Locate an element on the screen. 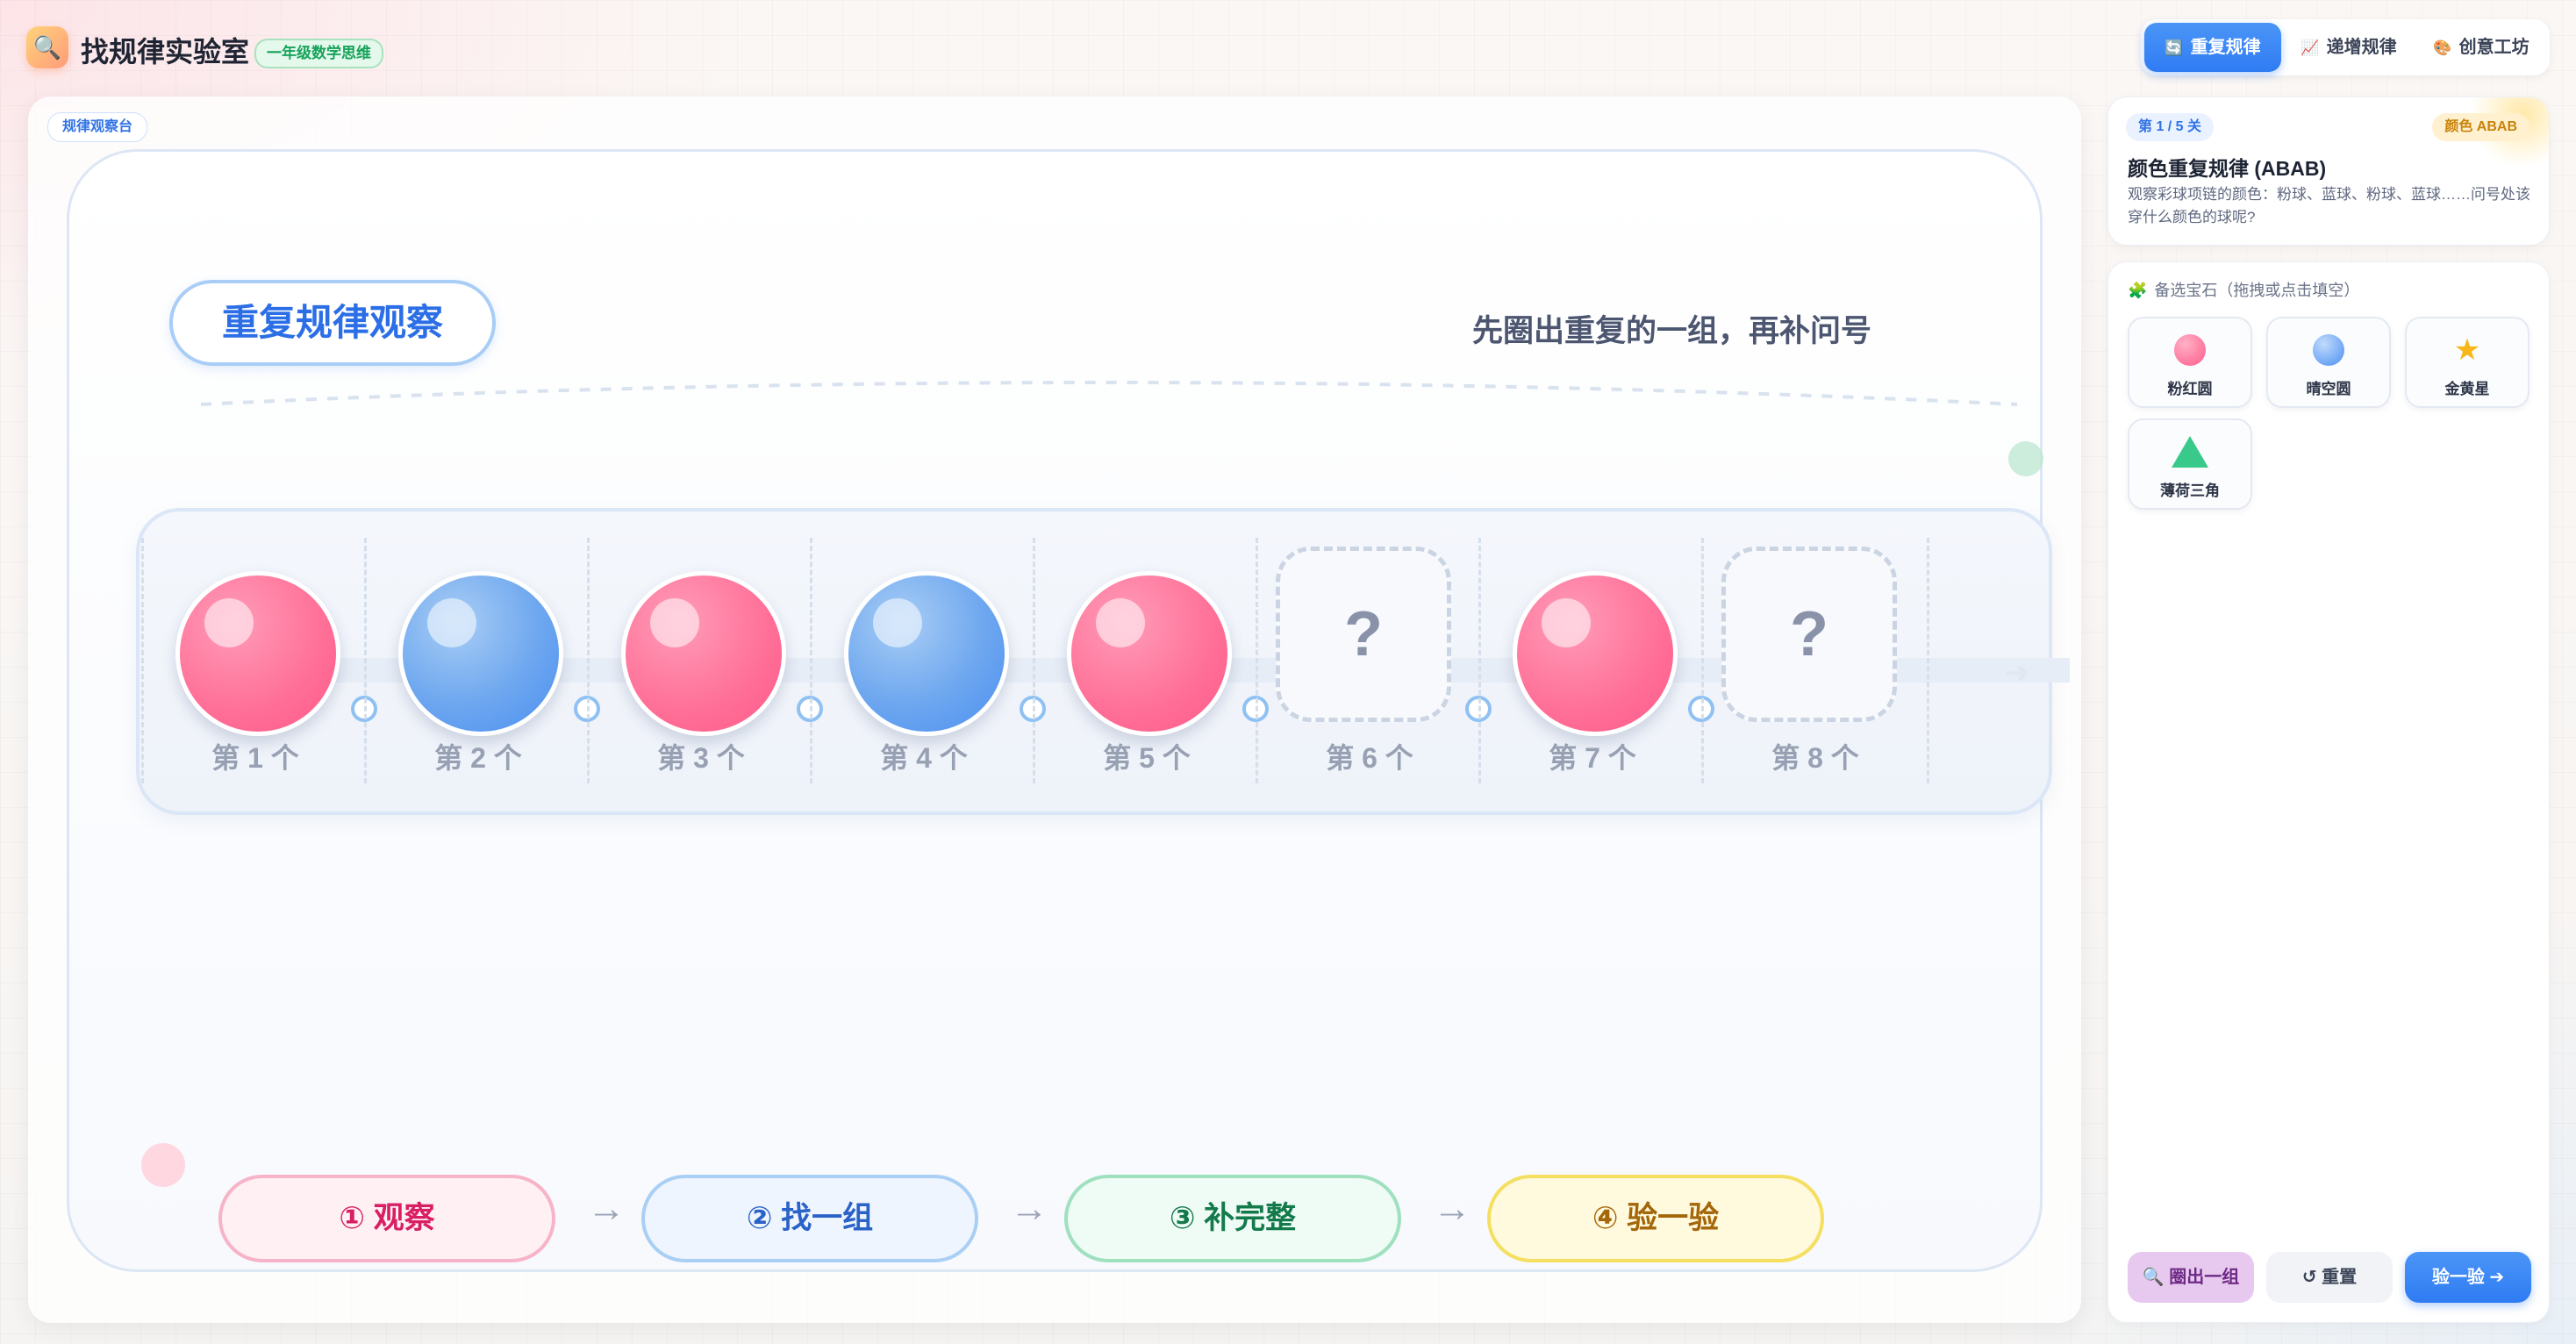 This screenshot has width=2576, height=1344. board-title: 重复规律观察 is located at coordinates (332, 323).